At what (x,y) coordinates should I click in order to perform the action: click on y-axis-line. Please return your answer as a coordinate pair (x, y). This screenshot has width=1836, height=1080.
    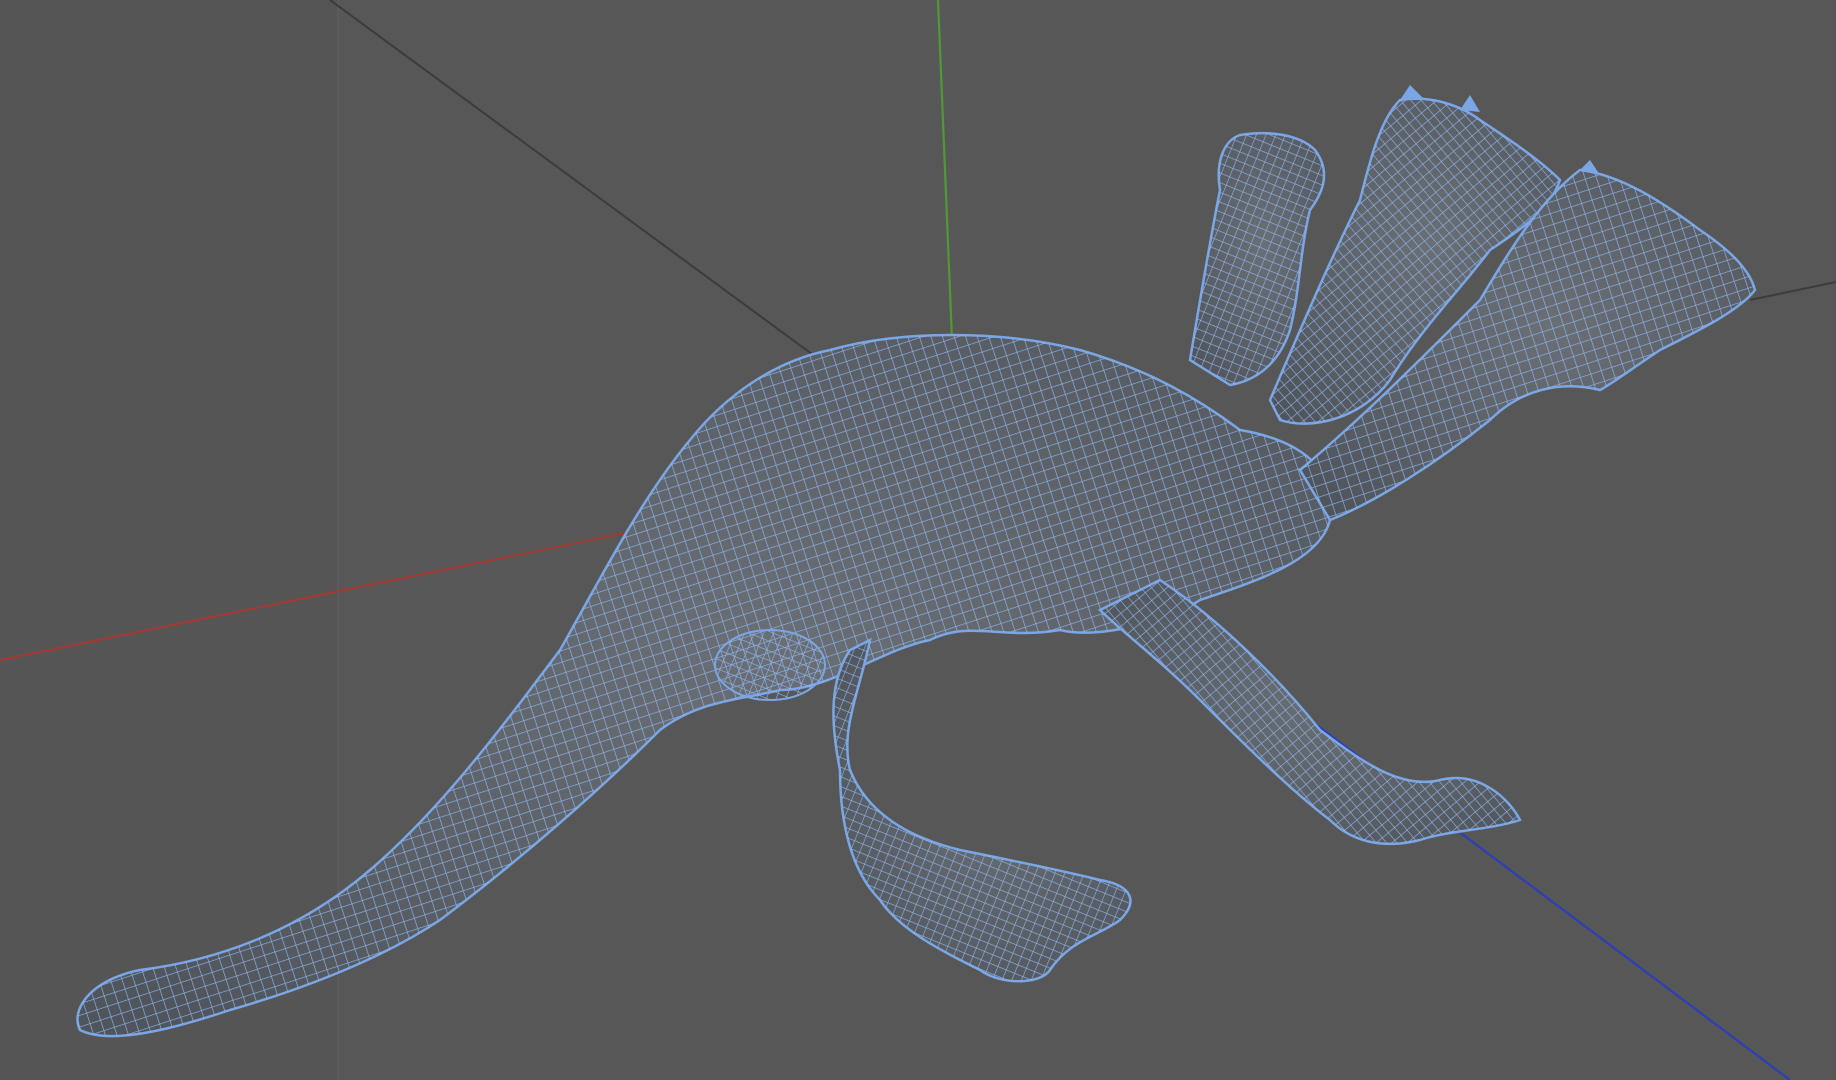
    Looking at the image, I should click on (945, 170).